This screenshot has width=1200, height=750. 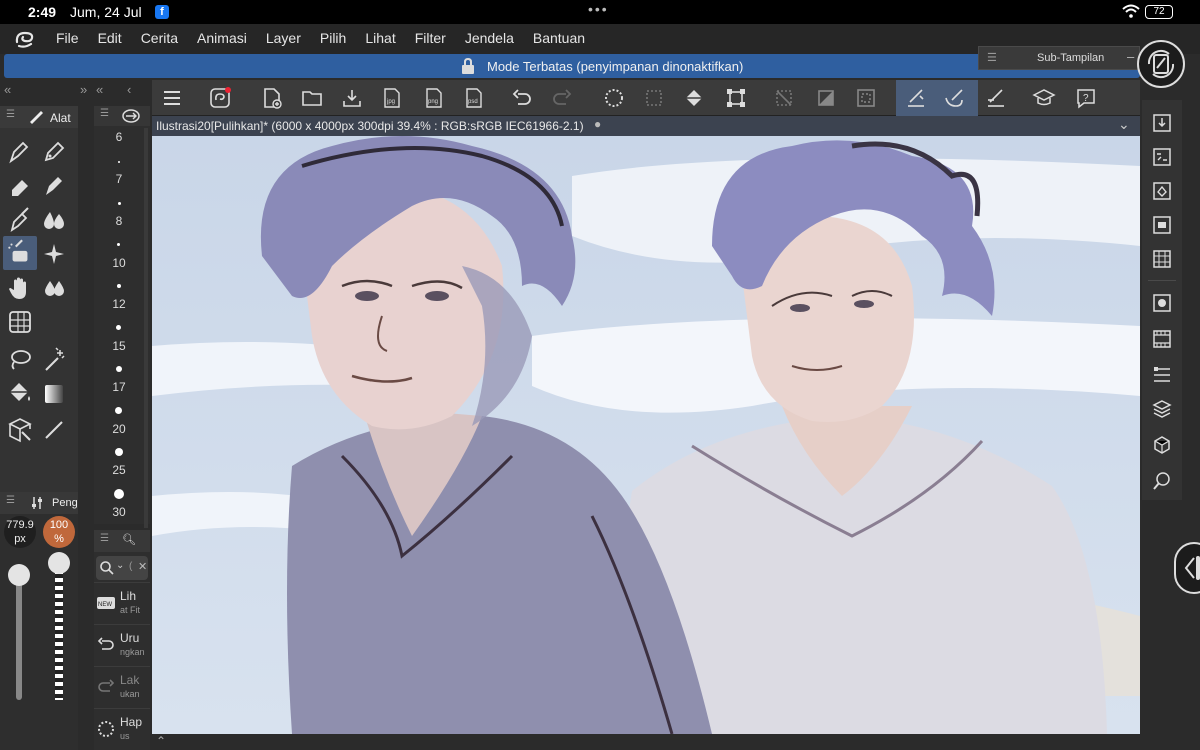 What do you see at coordinates (122, 687) in the screenshot?
I see `history-item-redo: Lak ukan` at bounding box center [122, 687].